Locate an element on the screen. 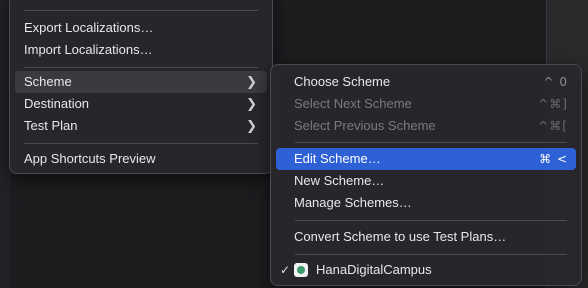  shortcut-label: ^⌘[ is located at coordinates (553, 126).